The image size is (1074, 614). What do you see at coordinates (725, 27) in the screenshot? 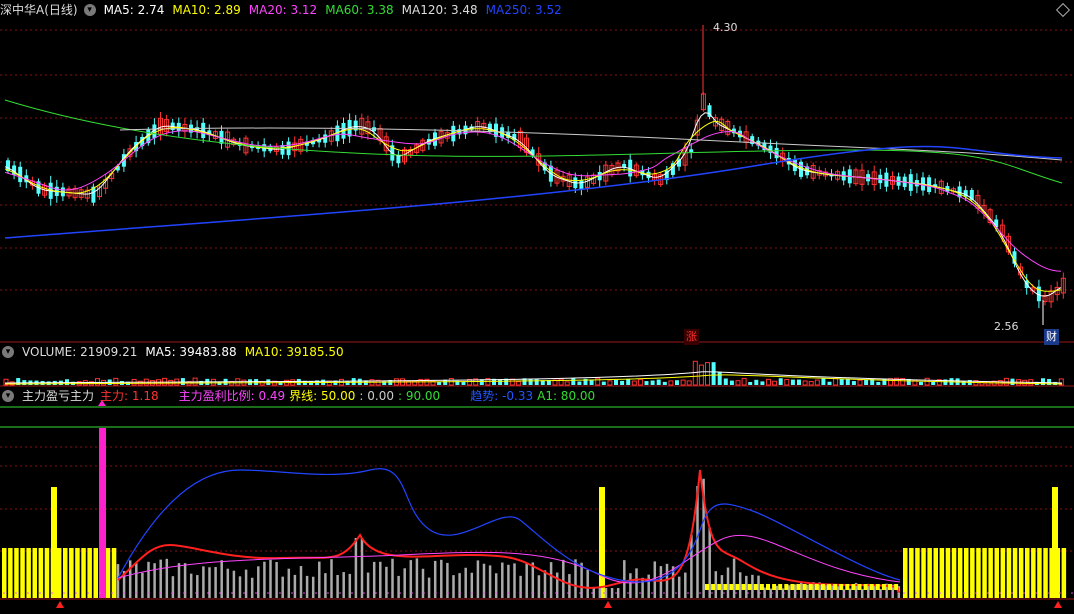
I see `high-price-label: 4.30` at bounding box center [725, 27].